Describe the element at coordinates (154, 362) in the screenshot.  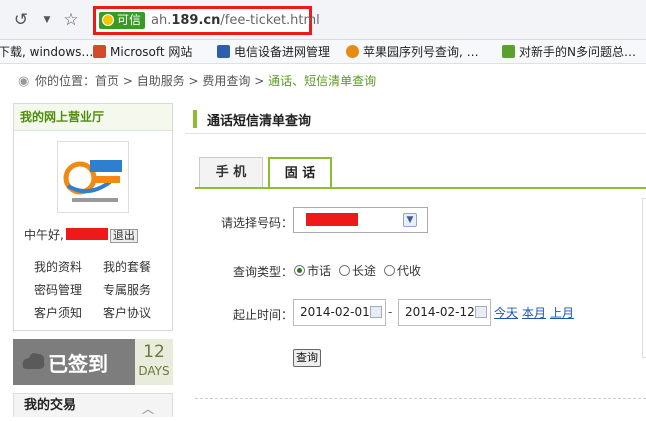
I see `signin-days: 12 DAYS` at that location.